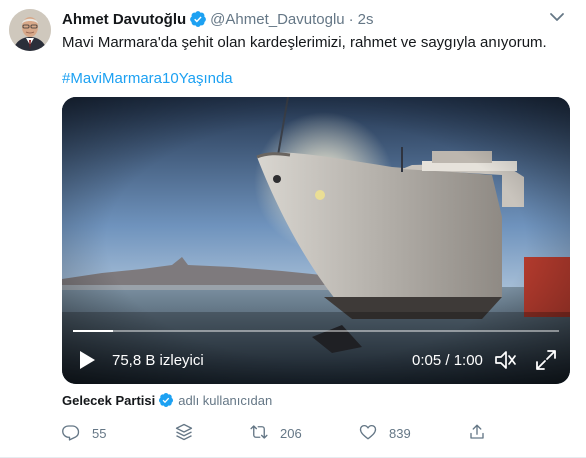  I want to click on author-handle: @Ahmet_Davutoglu, so click(277, 19).